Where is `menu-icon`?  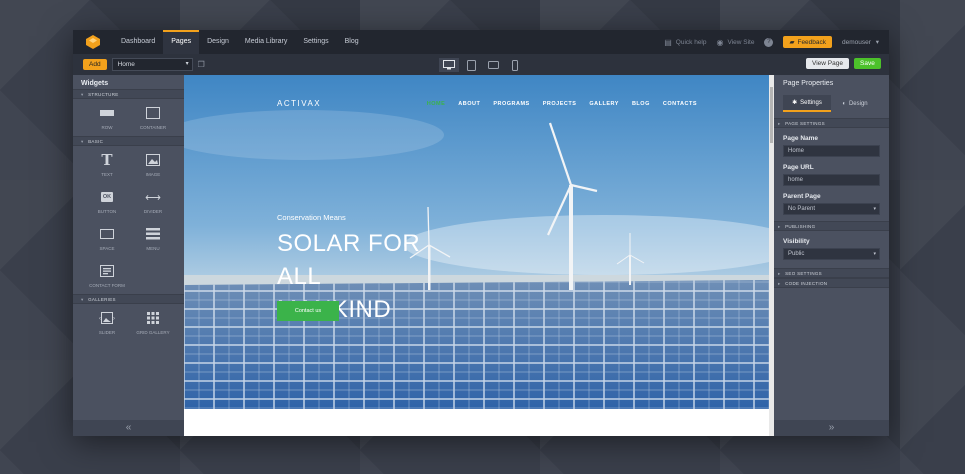
menu-icon is located at coordinates (153, 234).